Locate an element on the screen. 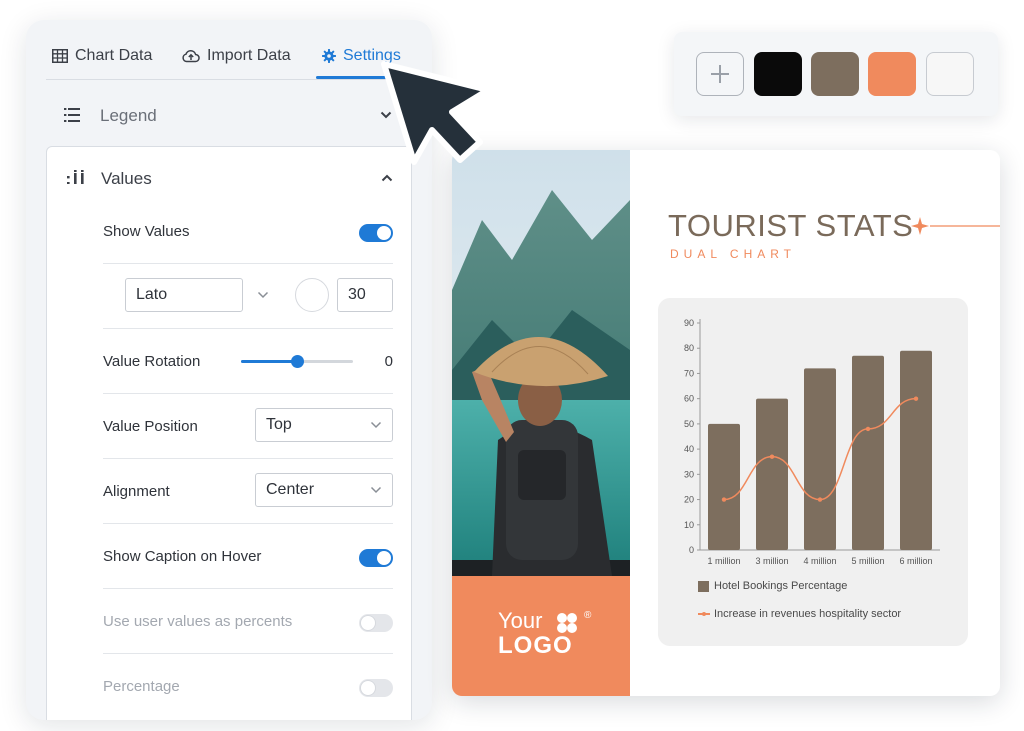 The height and width of the screenshot is (731, 1024). value-rotation-row: Value Rotation 0 is located at coordinates (248, 361).